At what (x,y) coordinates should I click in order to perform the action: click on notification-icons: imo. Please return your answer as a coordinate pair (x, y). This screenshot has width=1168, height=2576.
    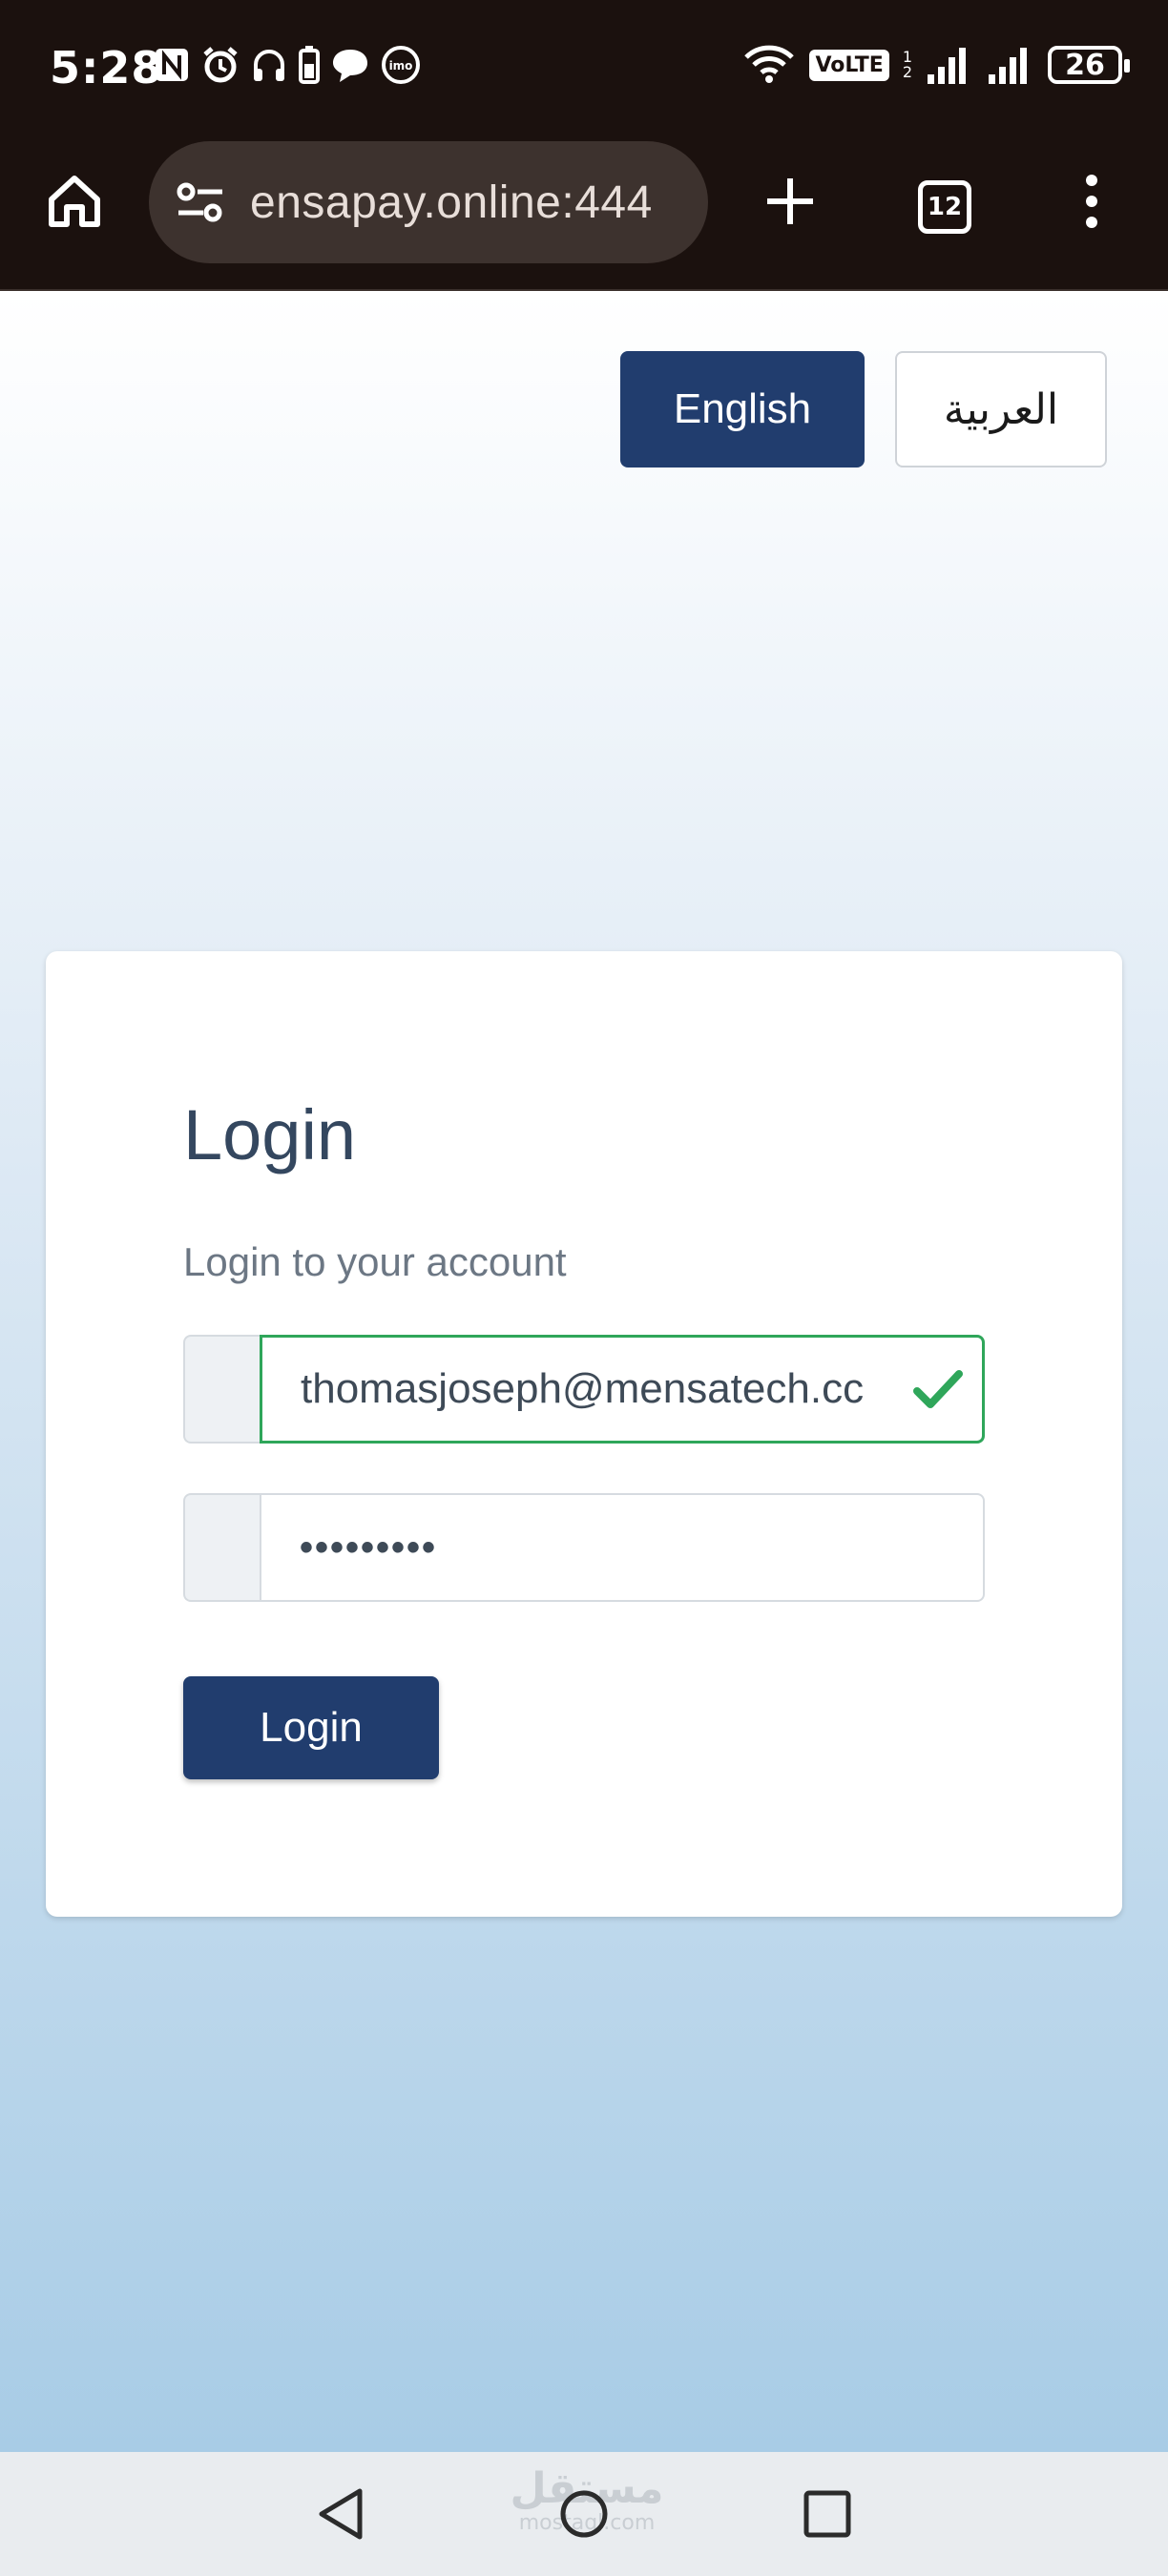
    Looking at the image, I should click on (287, 65).